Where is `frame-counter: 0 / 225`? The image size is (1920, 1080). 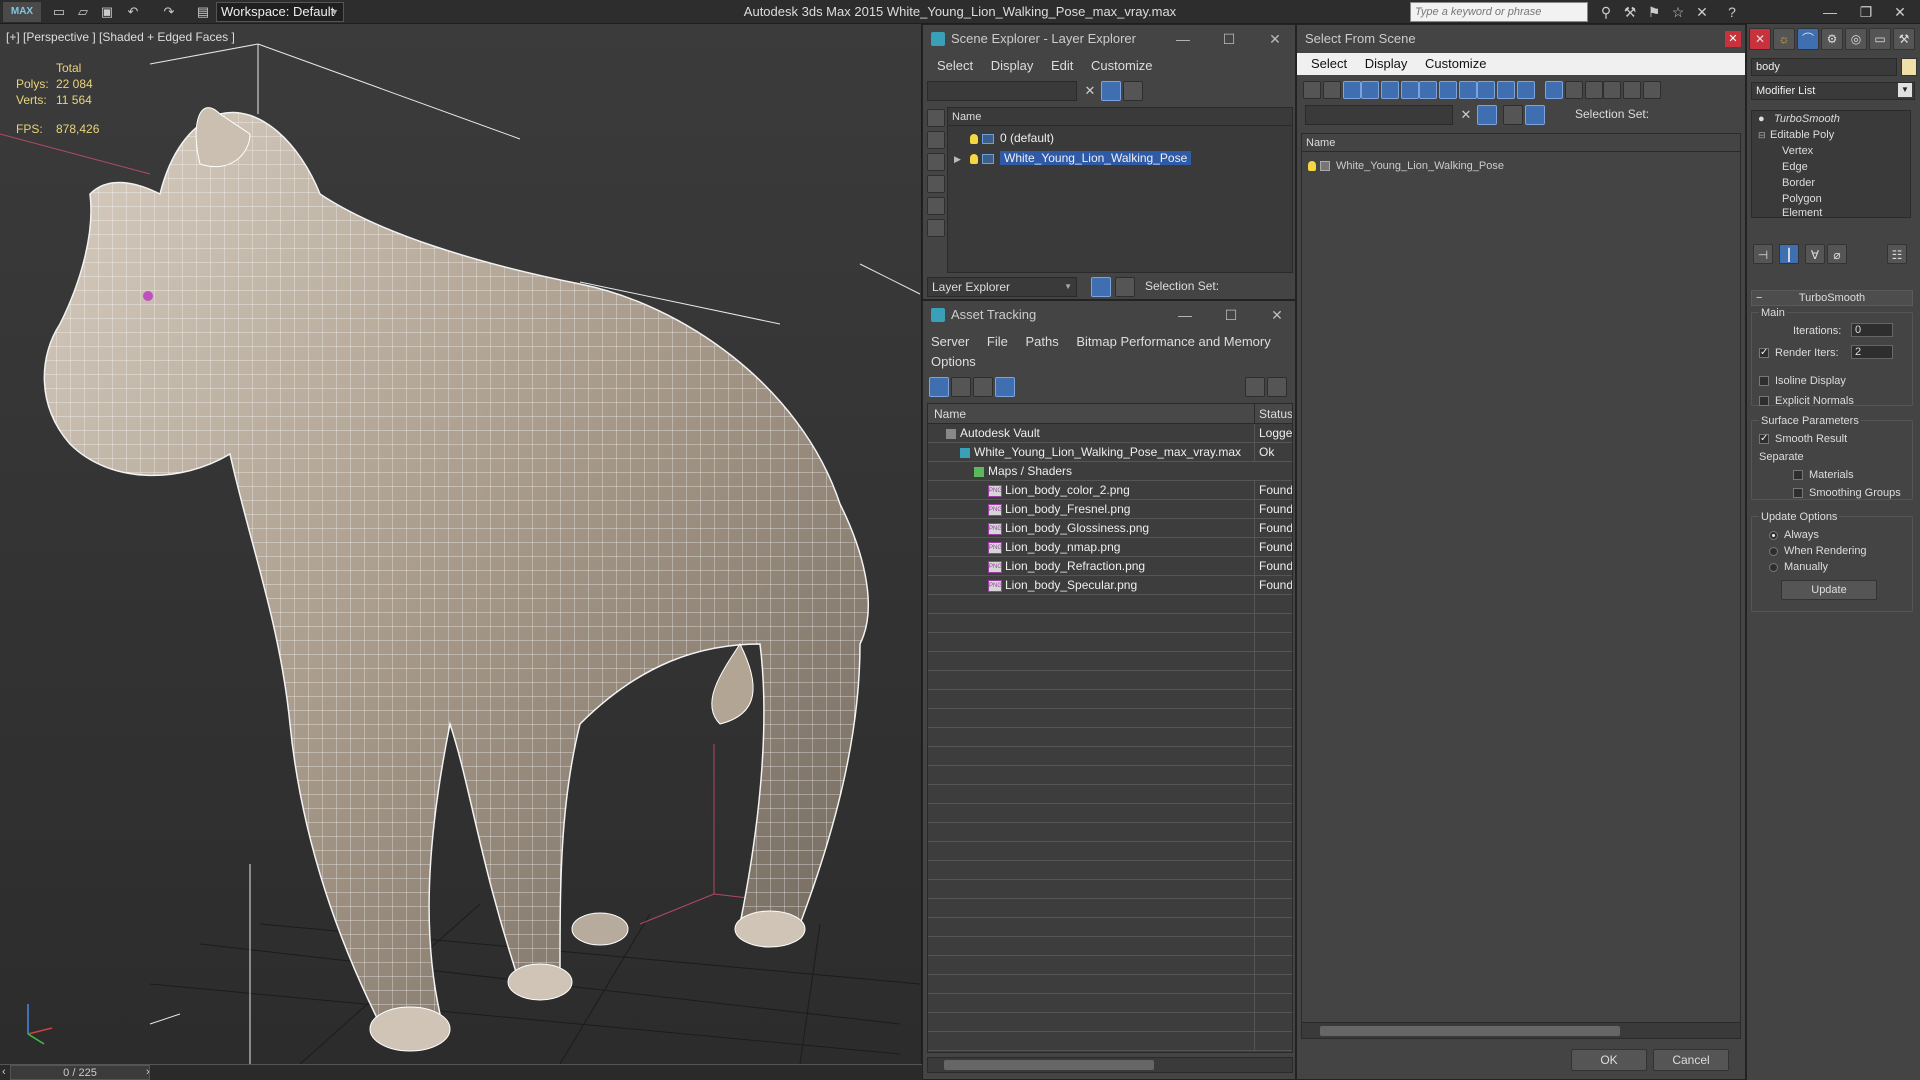
frame-counter: 0 / 225 is located at coordinates (80, 1072).